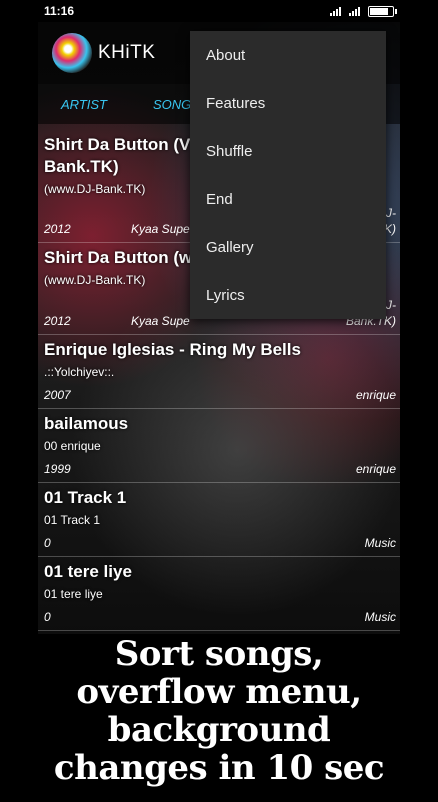 The width and height of the screenshot is (438, 802). Describe the element at coordinates (172, 349) in the screenshot. I see `song-title: Enrique Iglesias - Ring My Bells` at that location.